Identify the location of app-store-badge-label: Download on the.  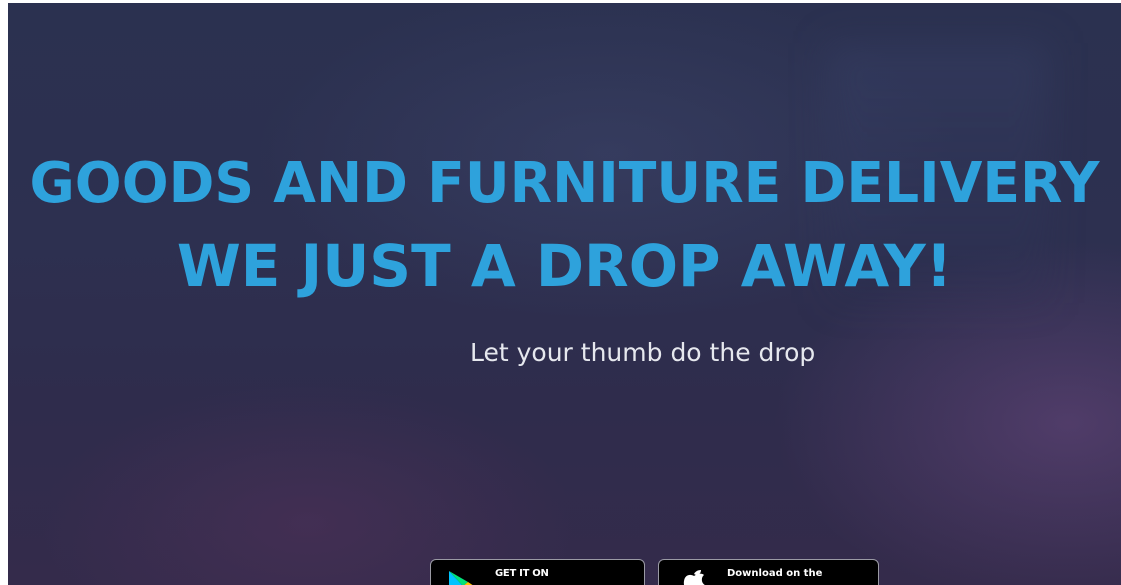
(775, 573).